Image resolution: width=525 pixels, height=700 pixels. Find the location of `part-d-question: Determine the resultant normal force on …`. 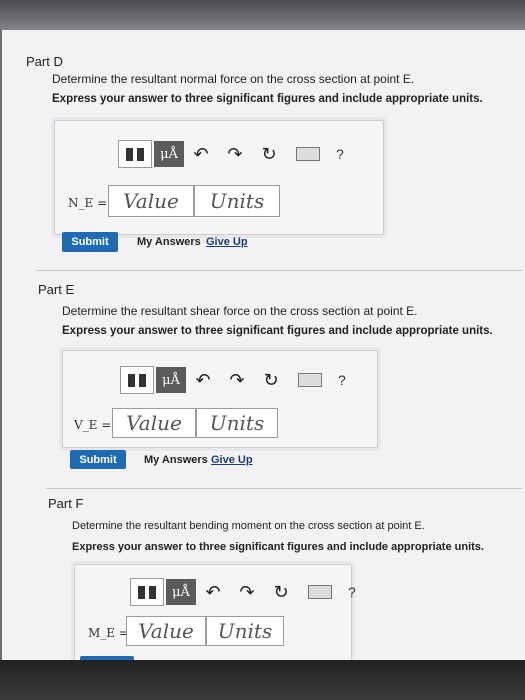

part-d-question: Determine the resultant normal force on … is located at coordinates (233, 79).